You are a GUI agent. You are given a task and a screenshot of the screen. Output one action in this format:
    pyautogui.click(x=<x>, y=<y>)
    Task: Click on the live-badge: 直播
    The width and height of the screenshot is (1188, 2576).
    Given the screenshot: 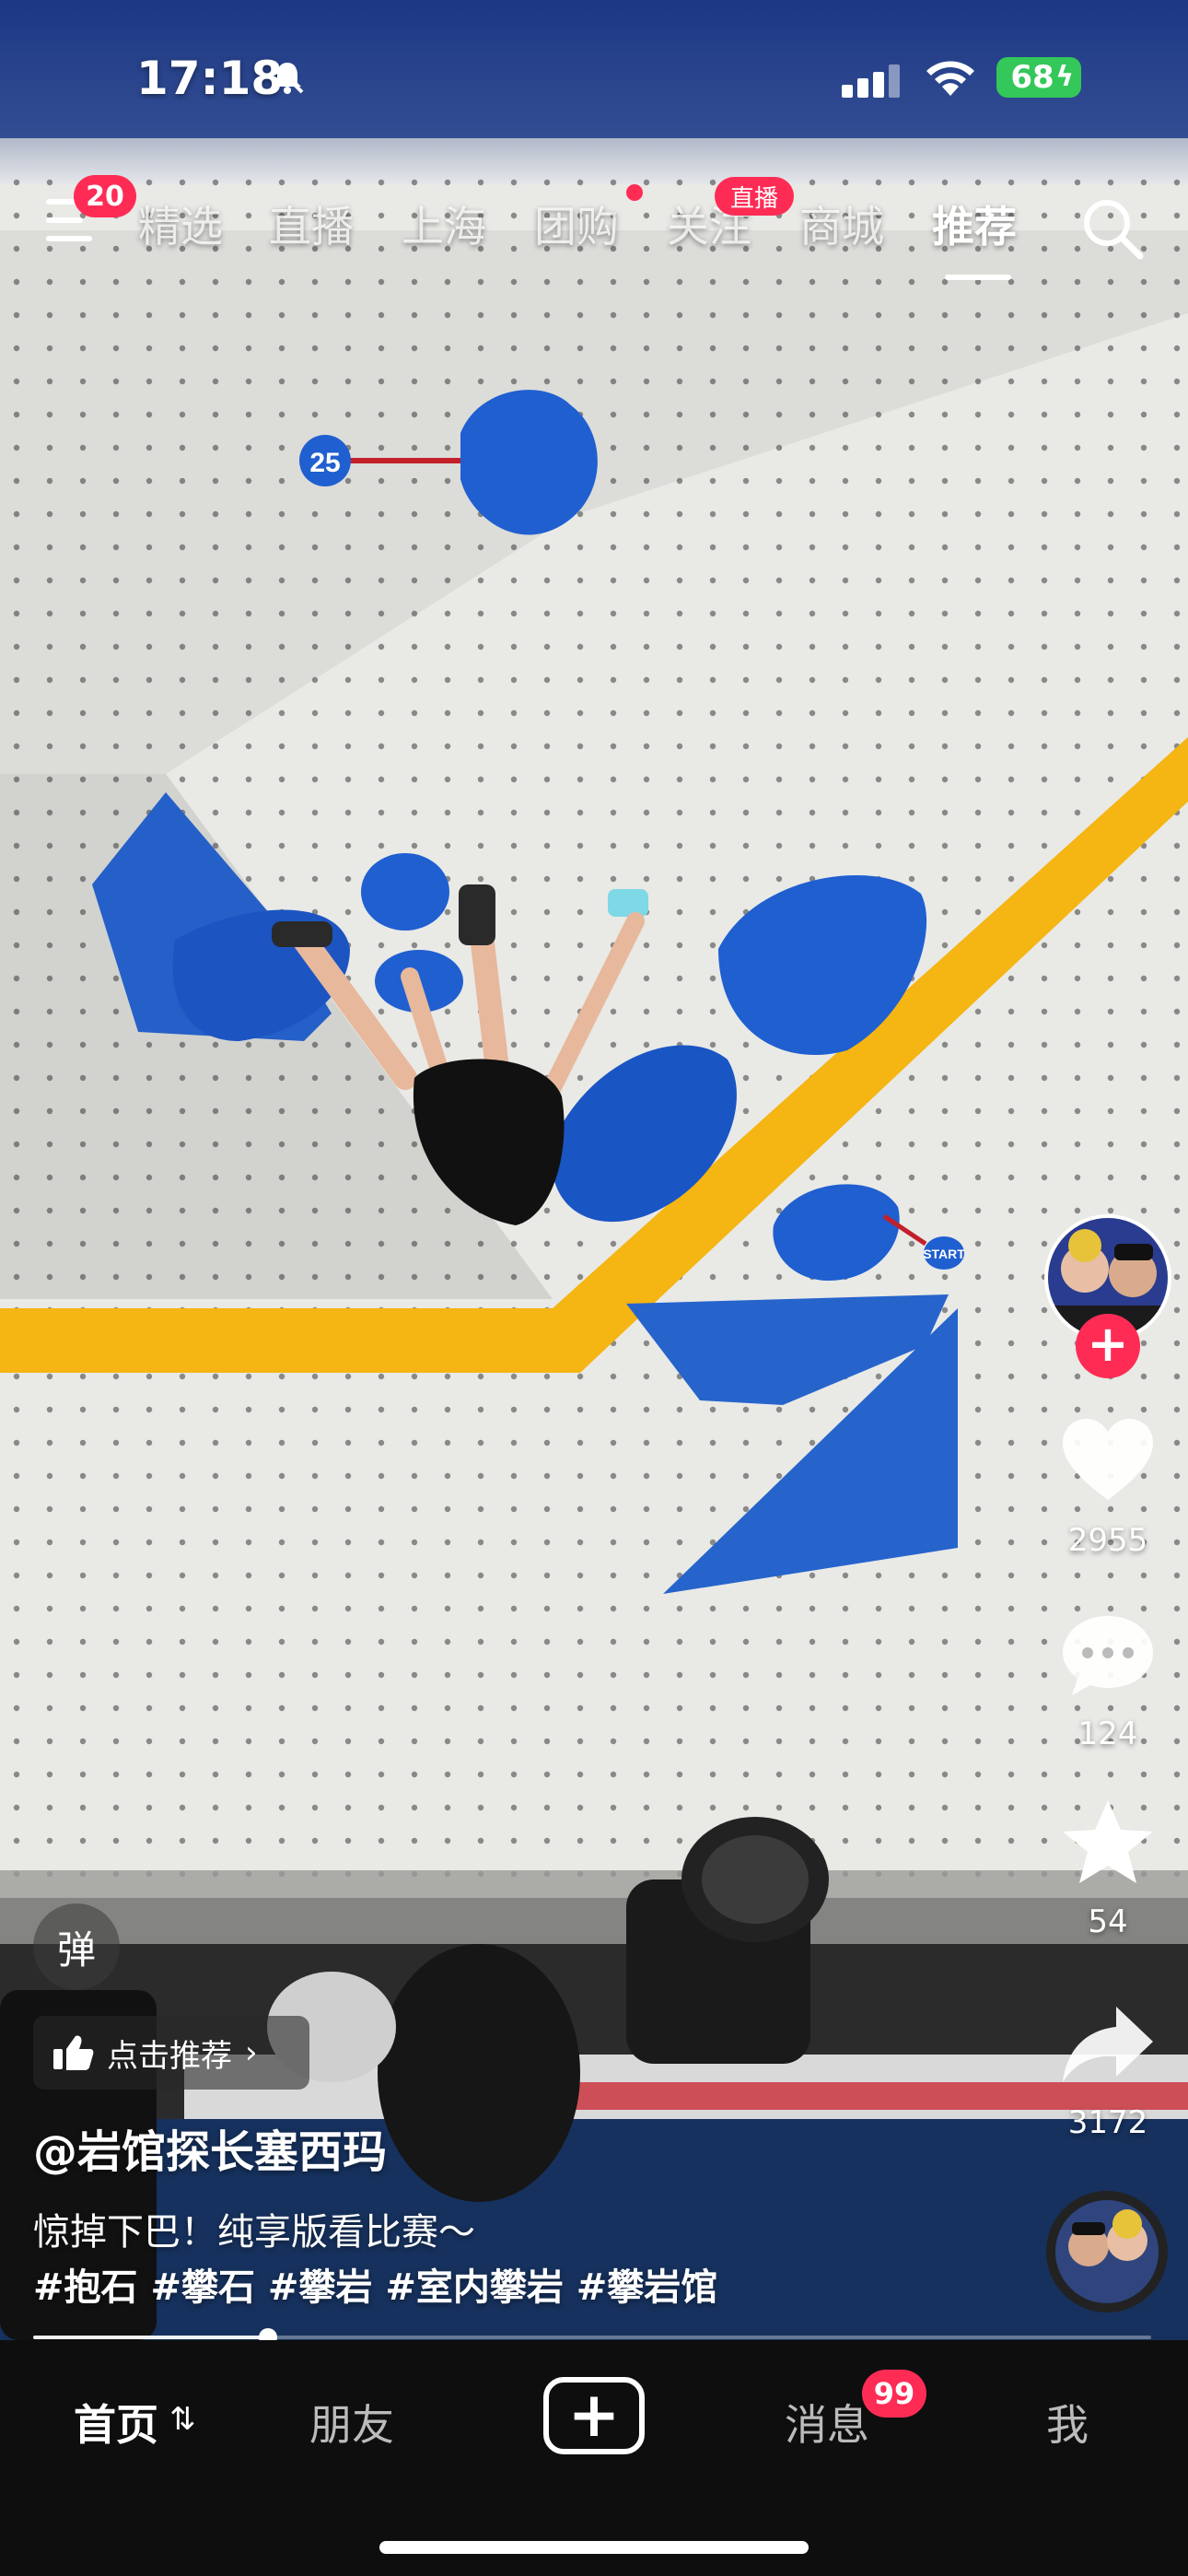 What is the action you would take?
    pyautogui.click(x=754, y=196)
    